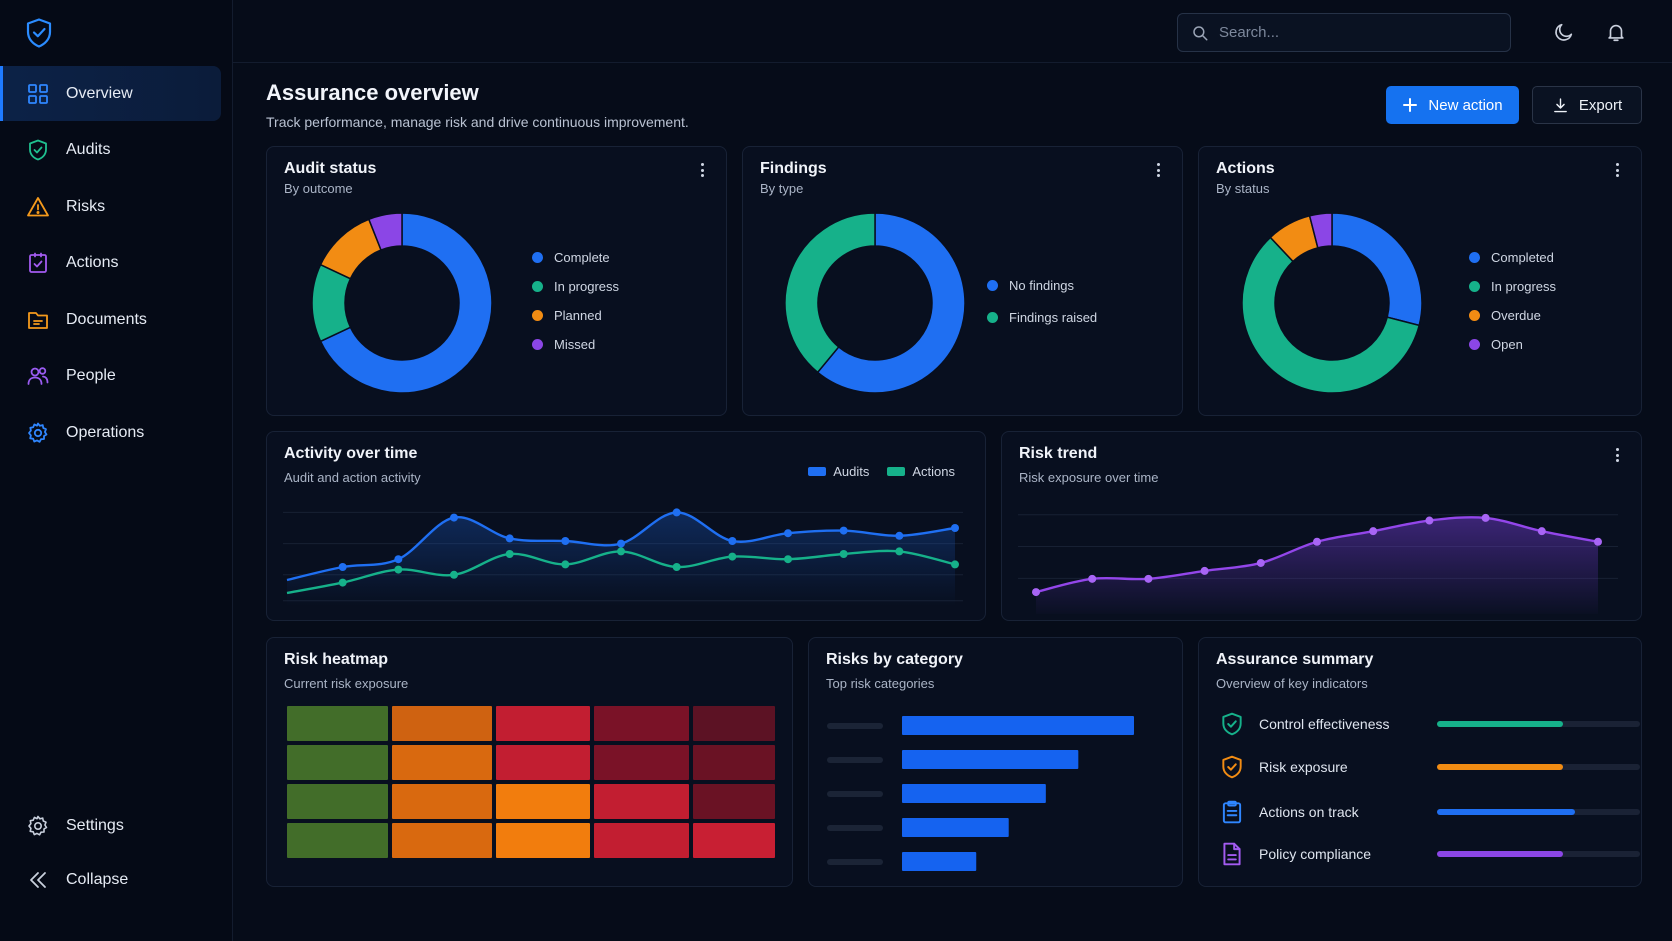 This screenshot has width=1672, height=941. Describe the element at coordinates (1376, 270) in the screenshot. I see `donut-slice-completed` at that location.